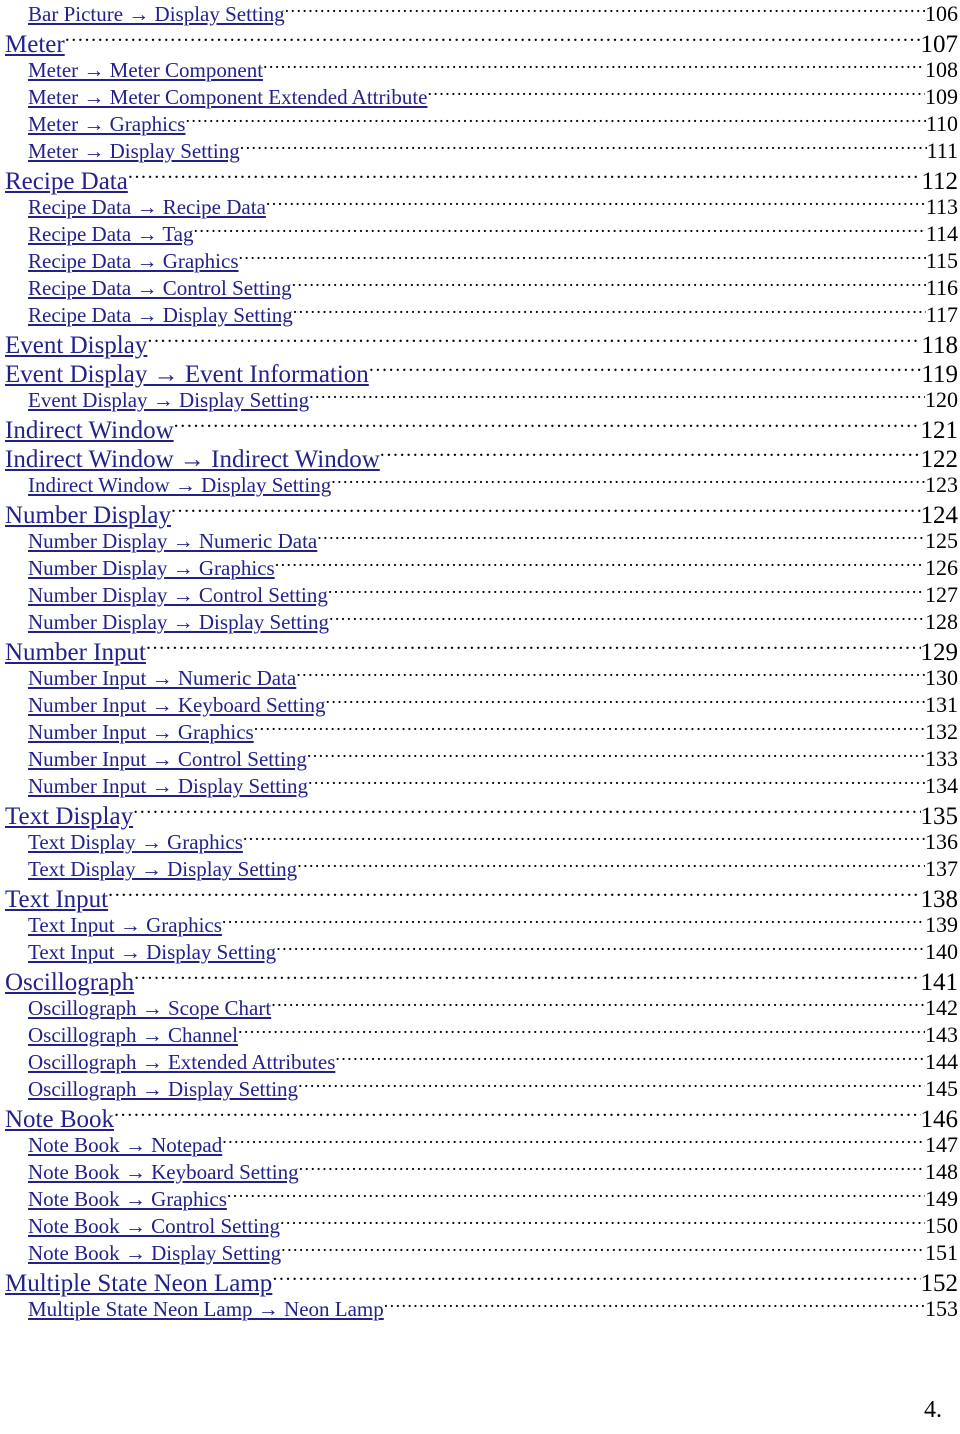  What do you see at coordinates (162, 678) in the screenshot?
I see `toc-entry-title: Number Input → Numeric Data` at bounding box center [162, 678].